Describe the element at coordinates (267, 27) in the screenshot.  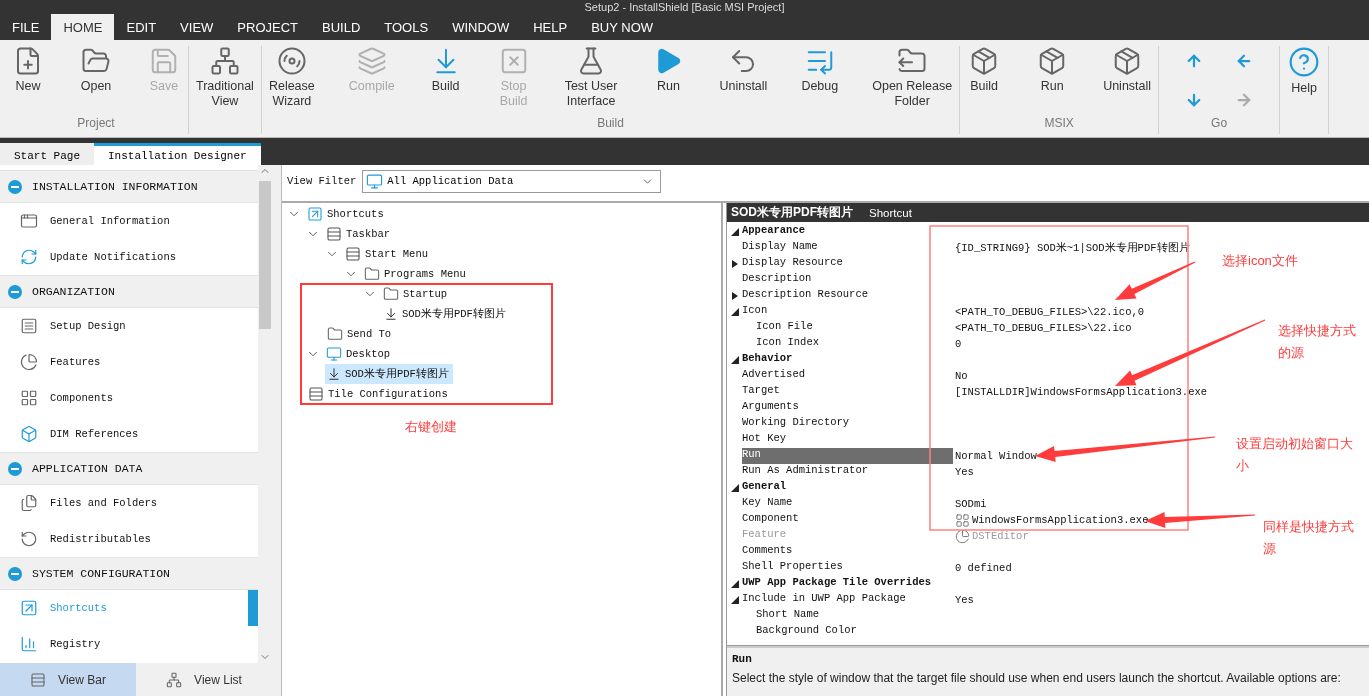
I see `menu-tab: PROJECT` at that location.